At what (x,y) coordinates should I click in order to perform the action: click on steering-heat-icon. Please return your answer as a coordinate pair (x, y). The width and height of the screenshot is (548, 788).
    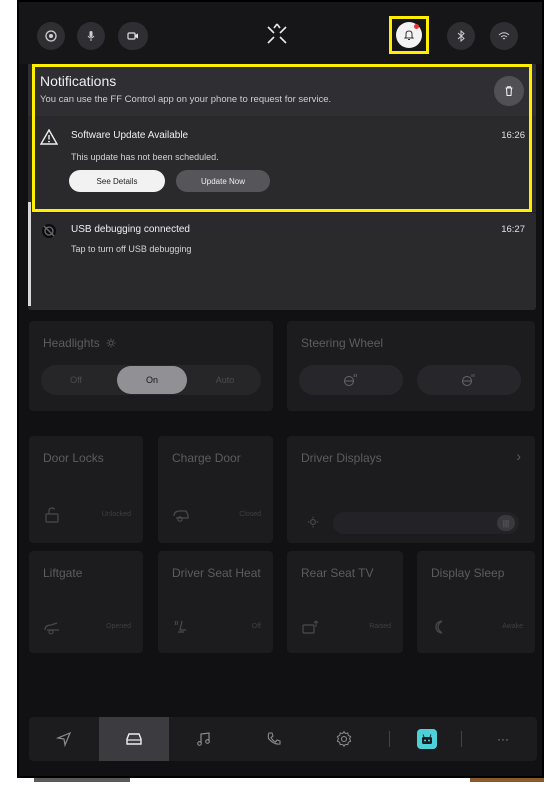
    Looking at the image, I should click on (350, 379).